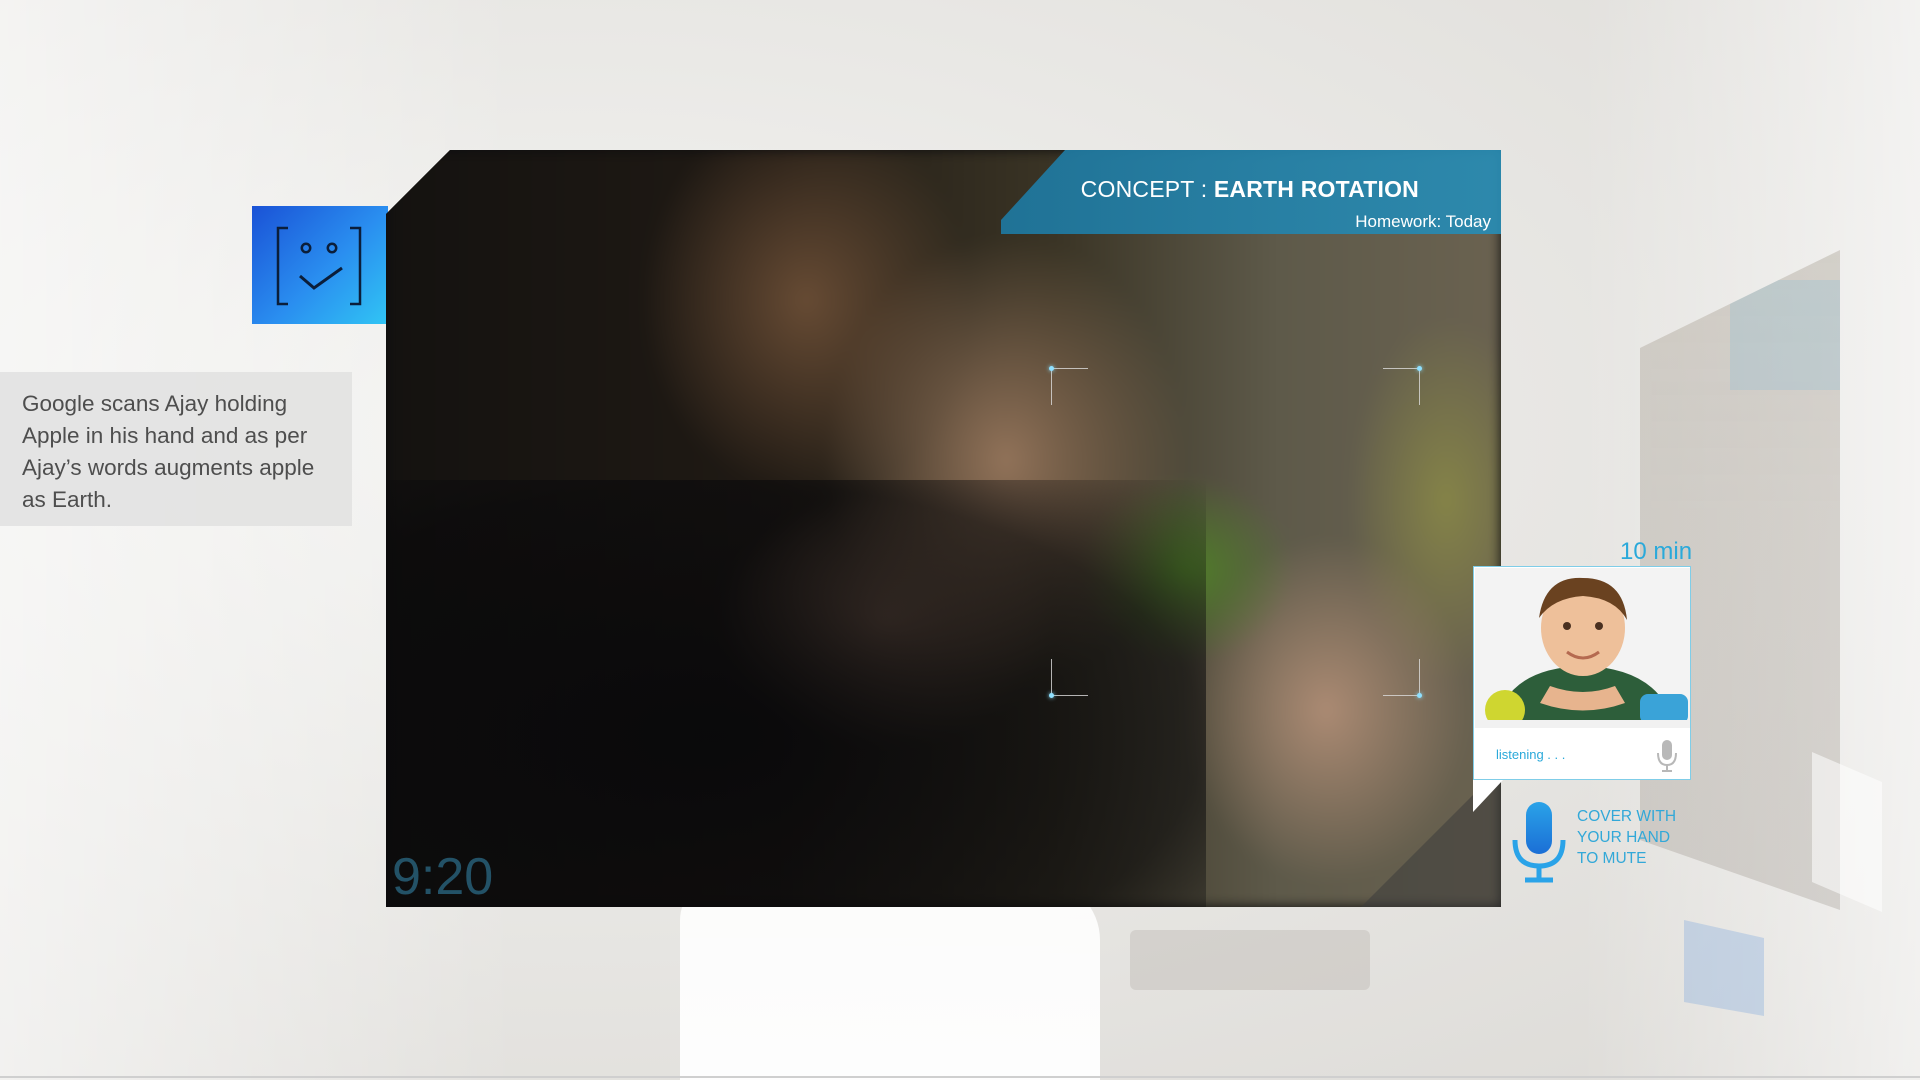 This screenshot has width=1920, height=1080. I want to click on mute-hint-line3: TO MUTE, so click(1612, 858).